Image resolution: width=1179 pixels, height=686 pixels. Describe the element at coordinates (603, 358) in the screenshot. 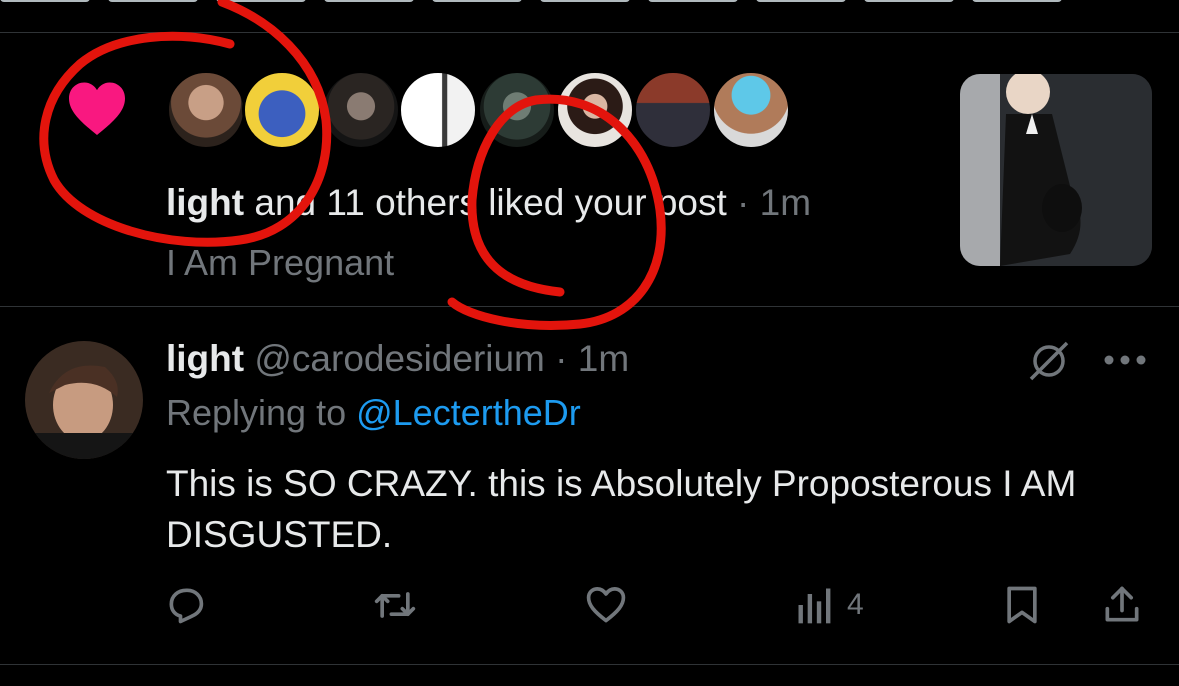

I see `reply-time: 1m` at that location.